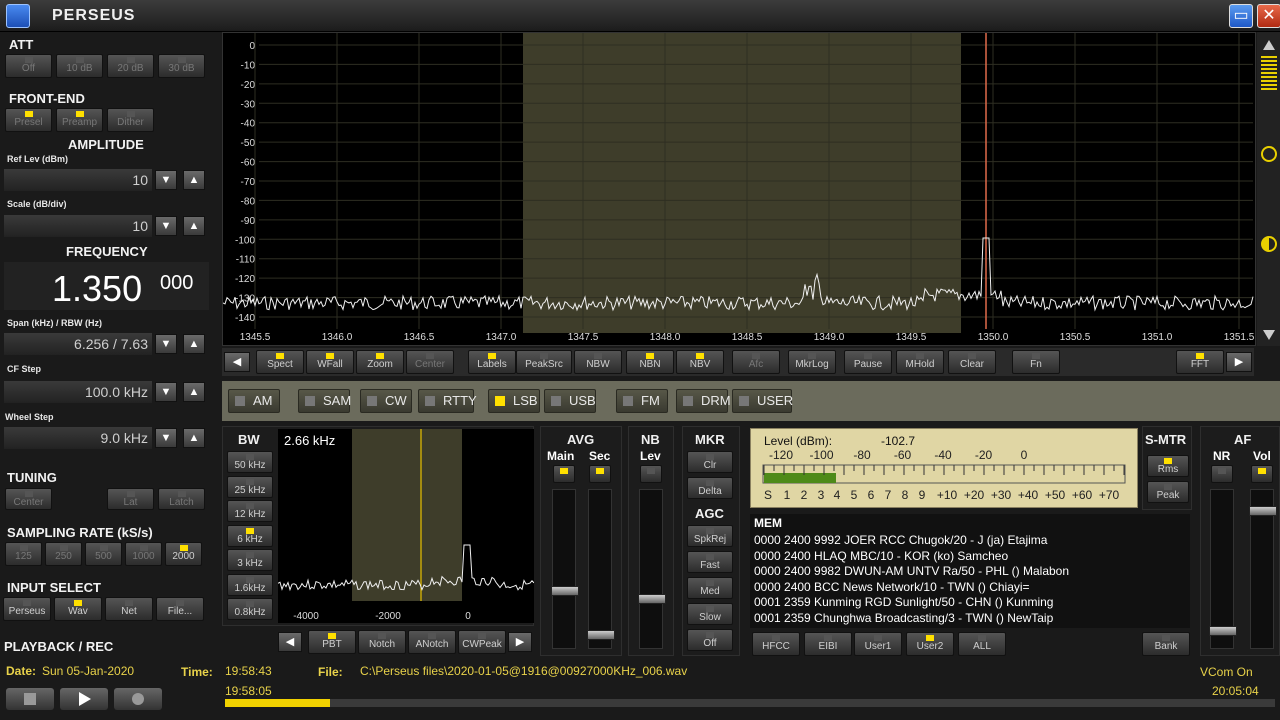  What do you see at coordinates (703, 401) in the screenshot?
I see `mode-drm-button: DRM` at bounding box center [703, 401].